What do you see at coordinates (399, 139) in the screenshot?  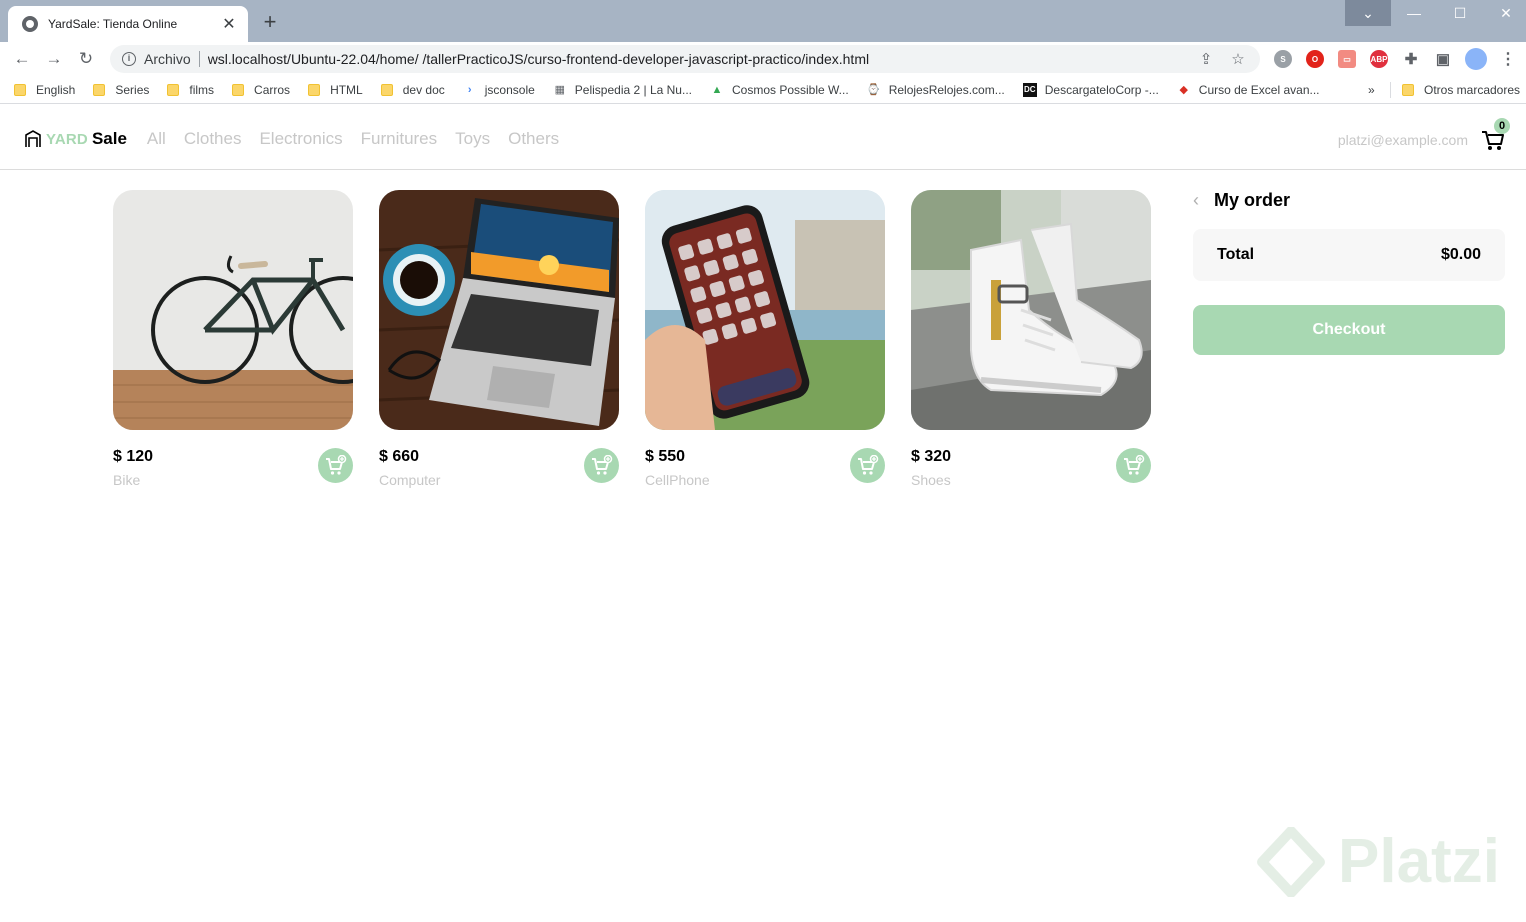 I see `nav-link-furnitures: Furnitures` at bounding box center [399, 139].